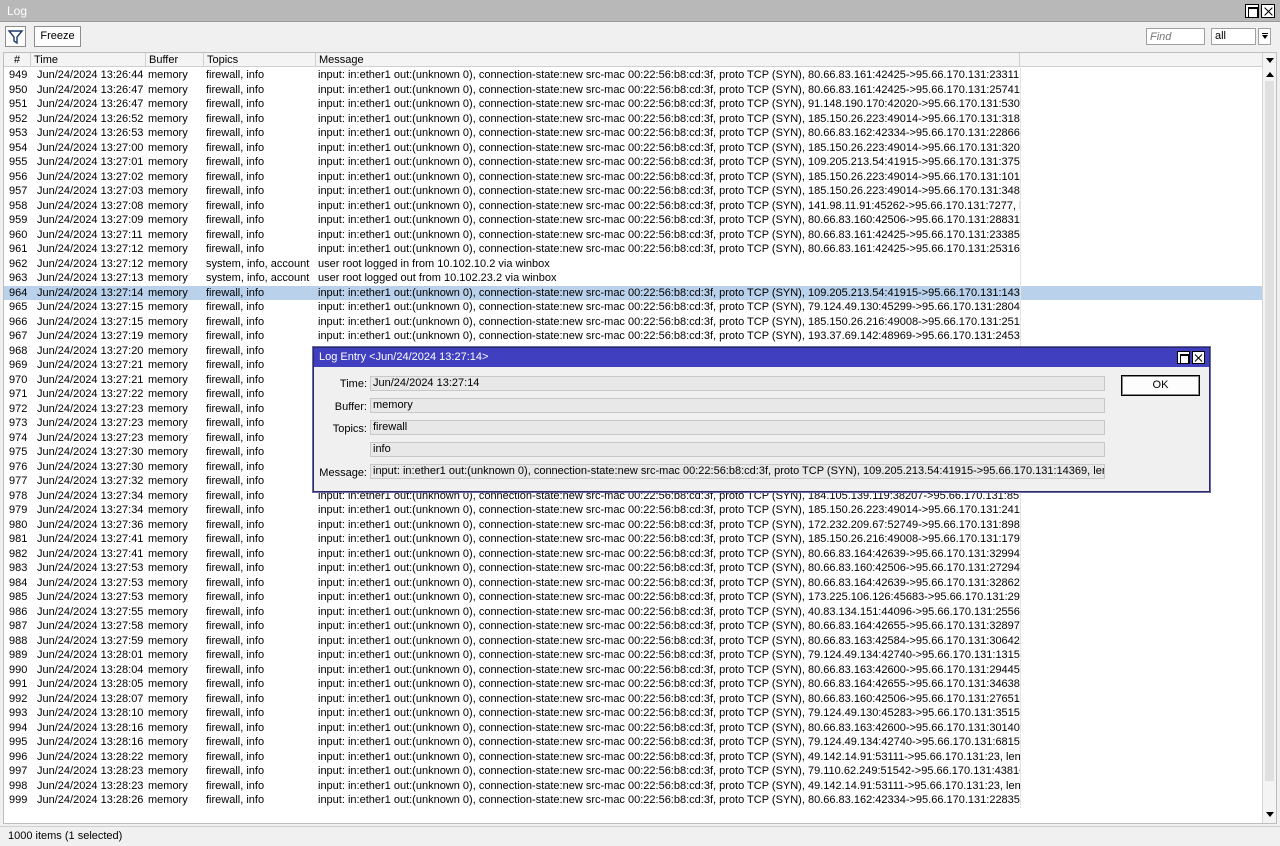 The width and height of the screenshot is (1280, 846). I want to click on filter-button, so click(15, 36).